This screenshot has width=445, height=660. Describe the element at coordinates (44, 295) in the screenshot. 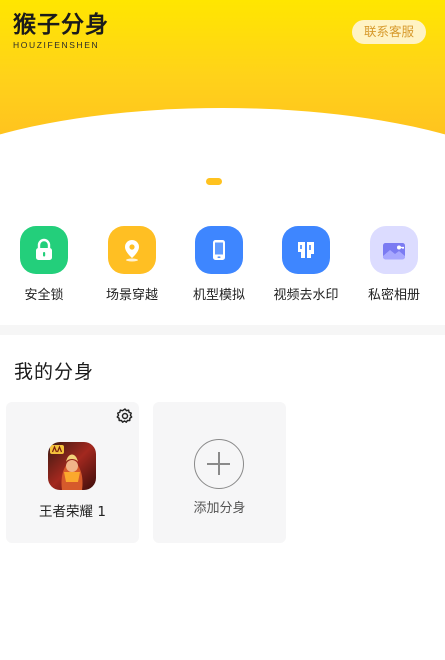

I see `feature-label: 安全锁` at that location.